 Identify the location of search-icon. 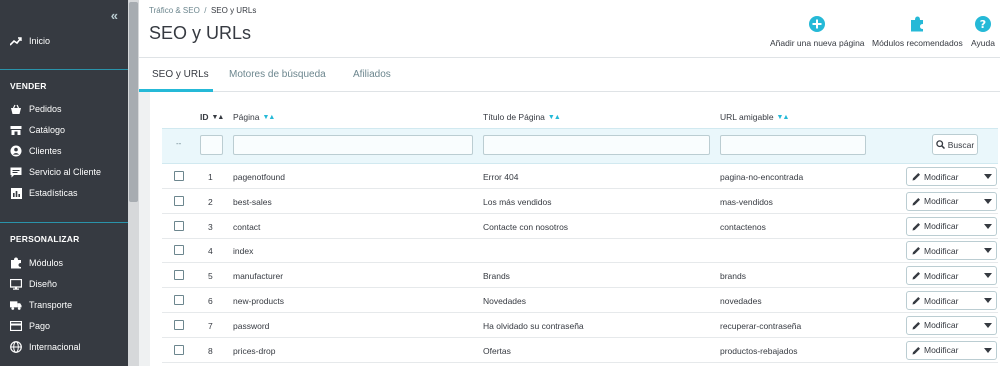
(940, 144).